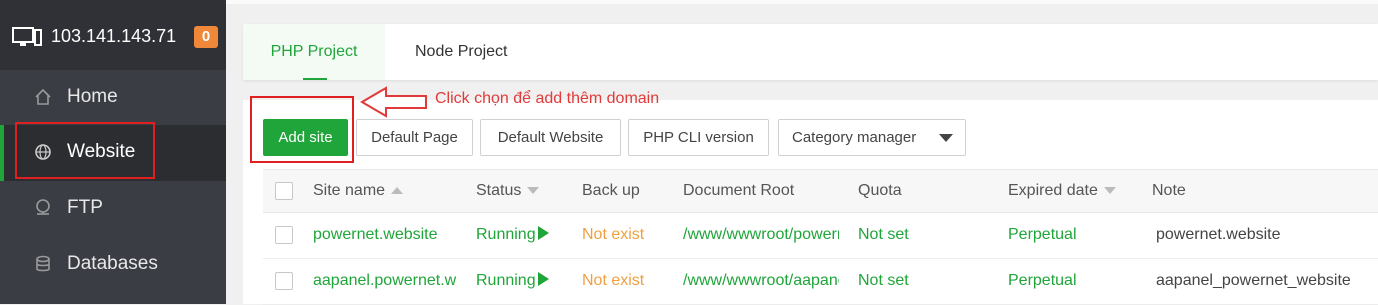 The width and height of the screenshot is (1378, 305). I want to click on tab-label: Node Project, so click(461, 51).